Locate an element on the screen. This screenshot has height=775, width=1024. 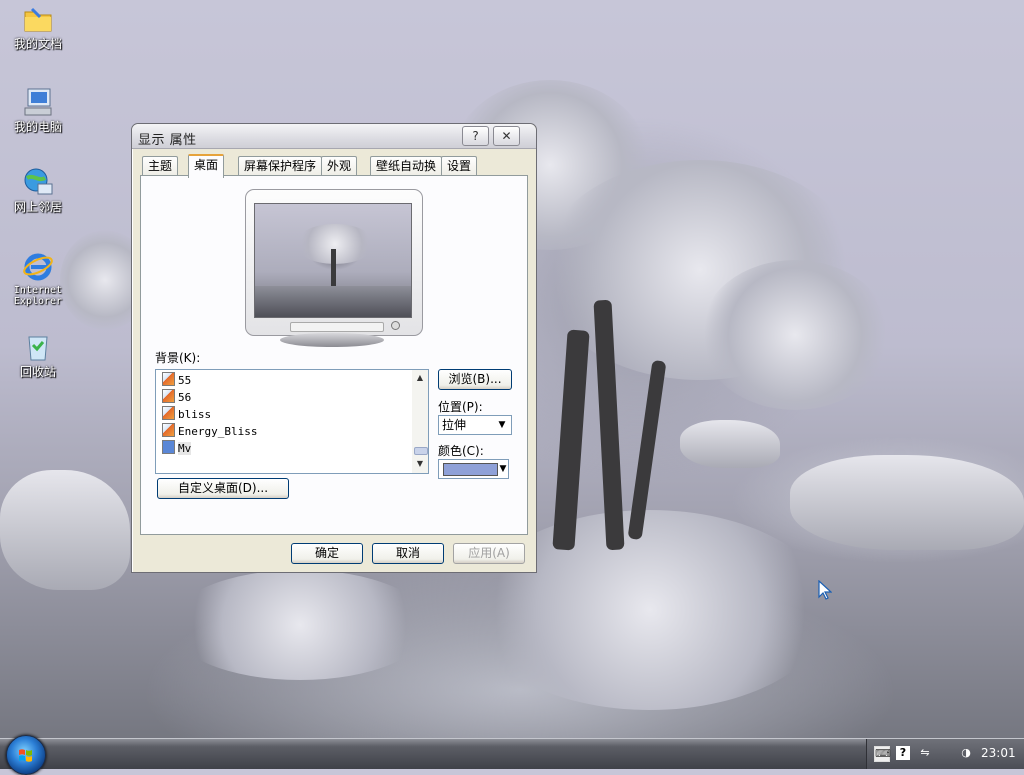
color-swatch is located at coordinates (470, 469).